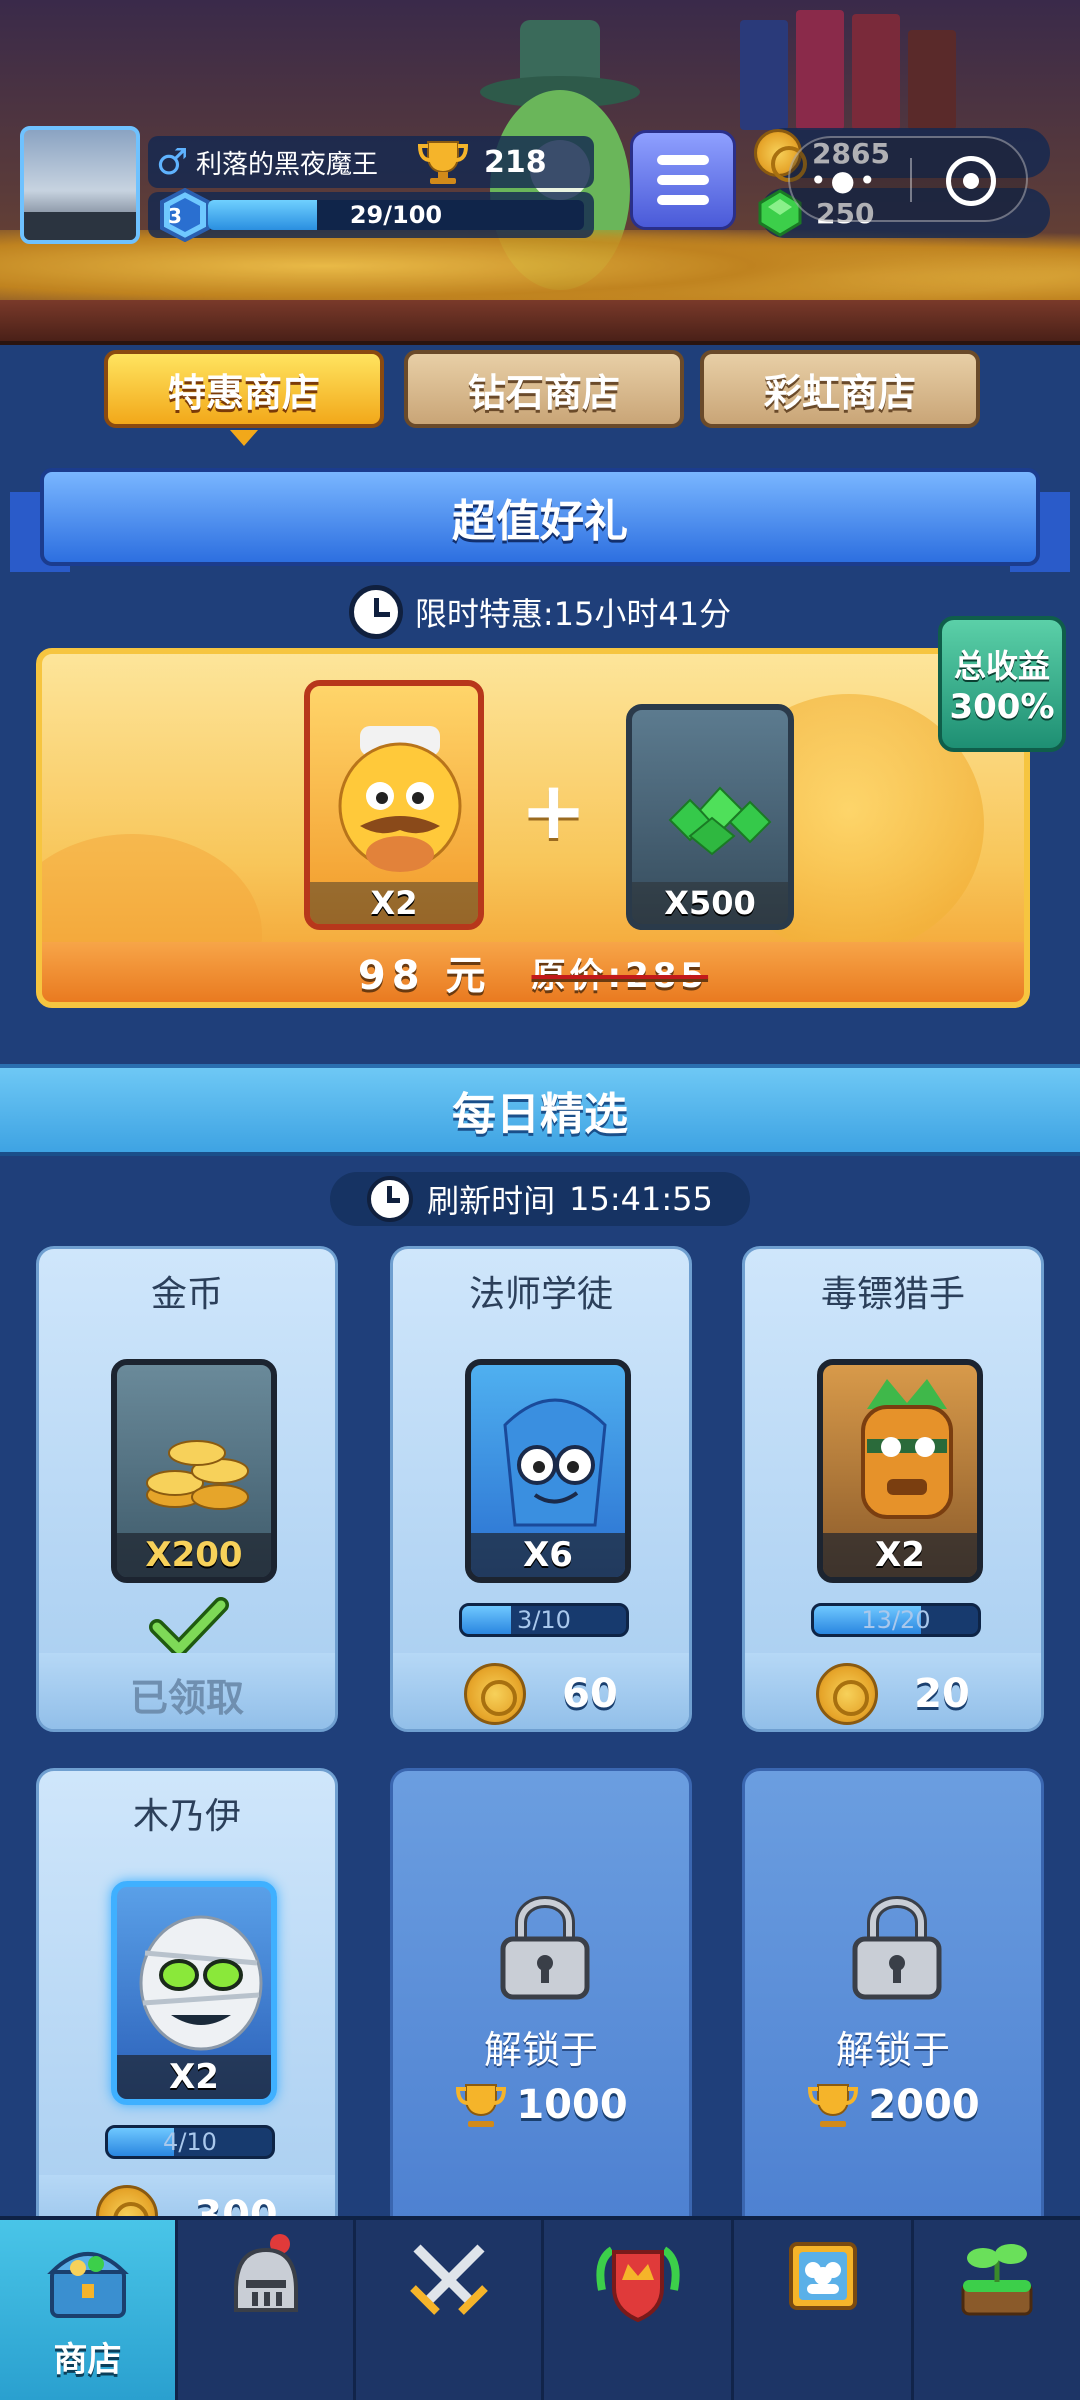  I want to click on item-name: 法师学徒, so click(540, 1294).